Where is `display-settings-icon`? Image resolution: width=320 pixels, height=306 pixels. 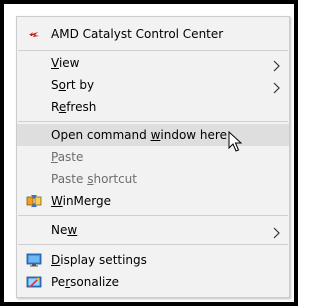
display-settings-icon is located at coordinates (34, 260).